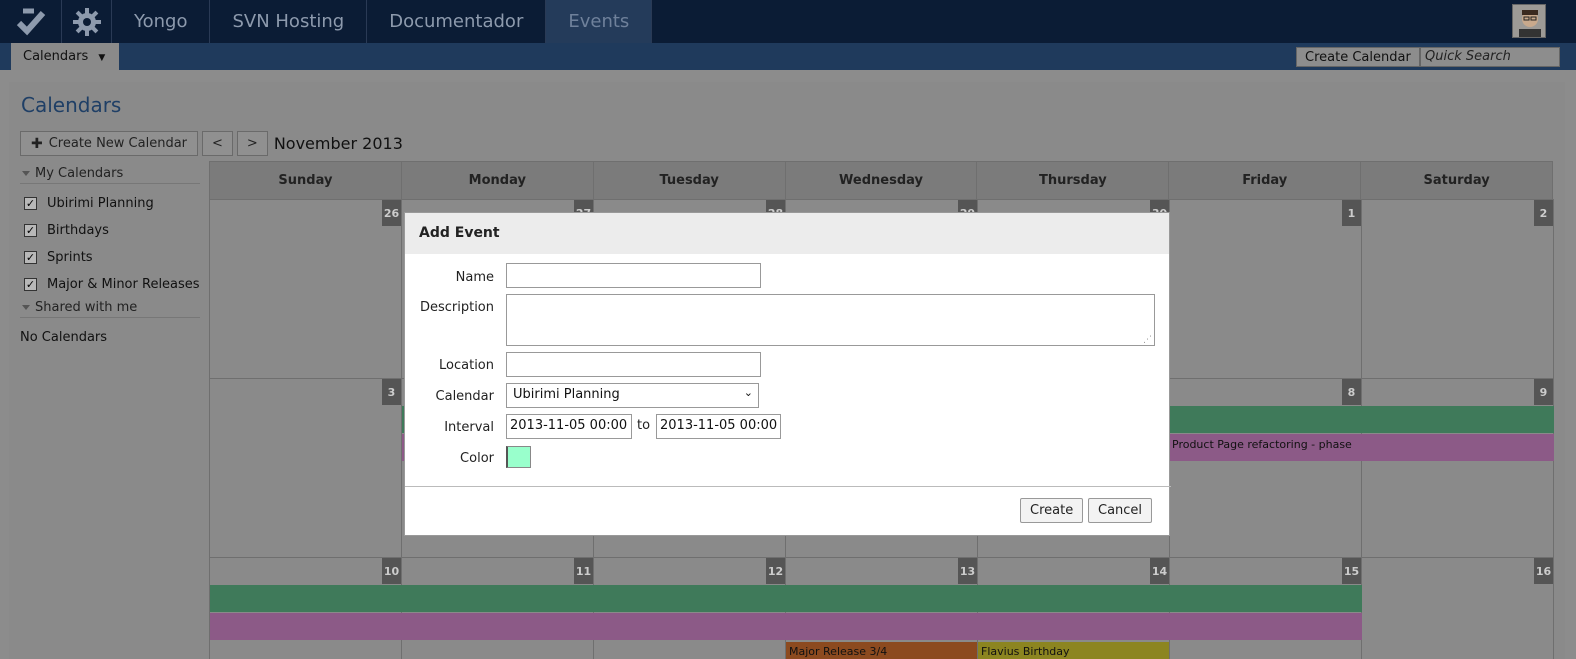 This screenshot has height=659, width=1576. What do you see at coordinates (967, 571) in the screenshot?
I see `day-number: 13` at bounding box center [967, 571].